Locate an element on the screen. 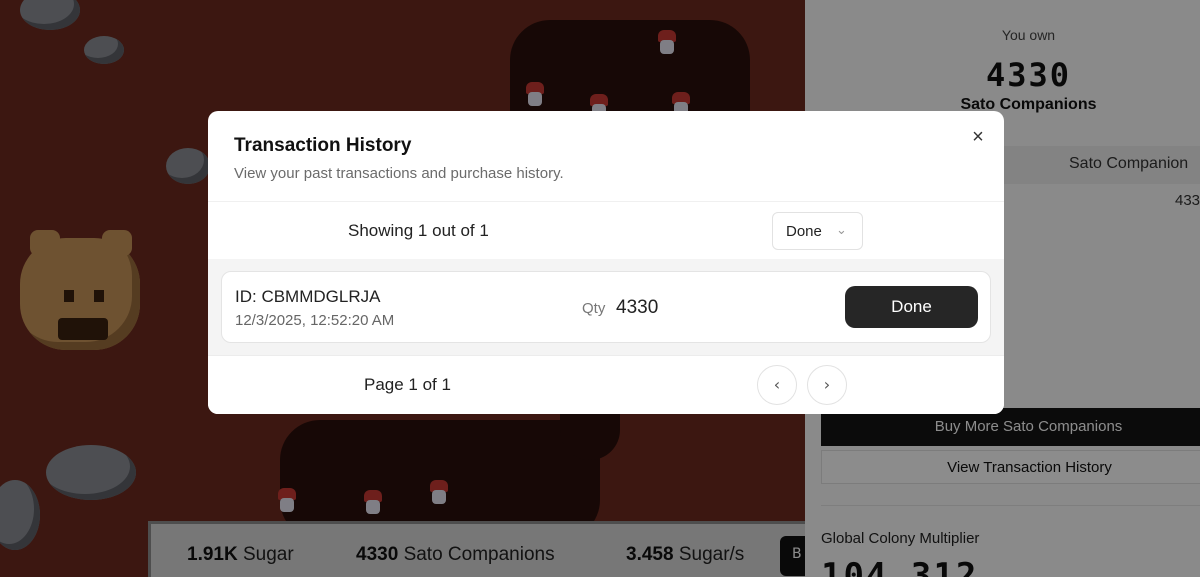 The height and width of the screenshot is (577, 1200). pagination: Page 1 of 1 ‹ › is located at coordinates (606, 384).